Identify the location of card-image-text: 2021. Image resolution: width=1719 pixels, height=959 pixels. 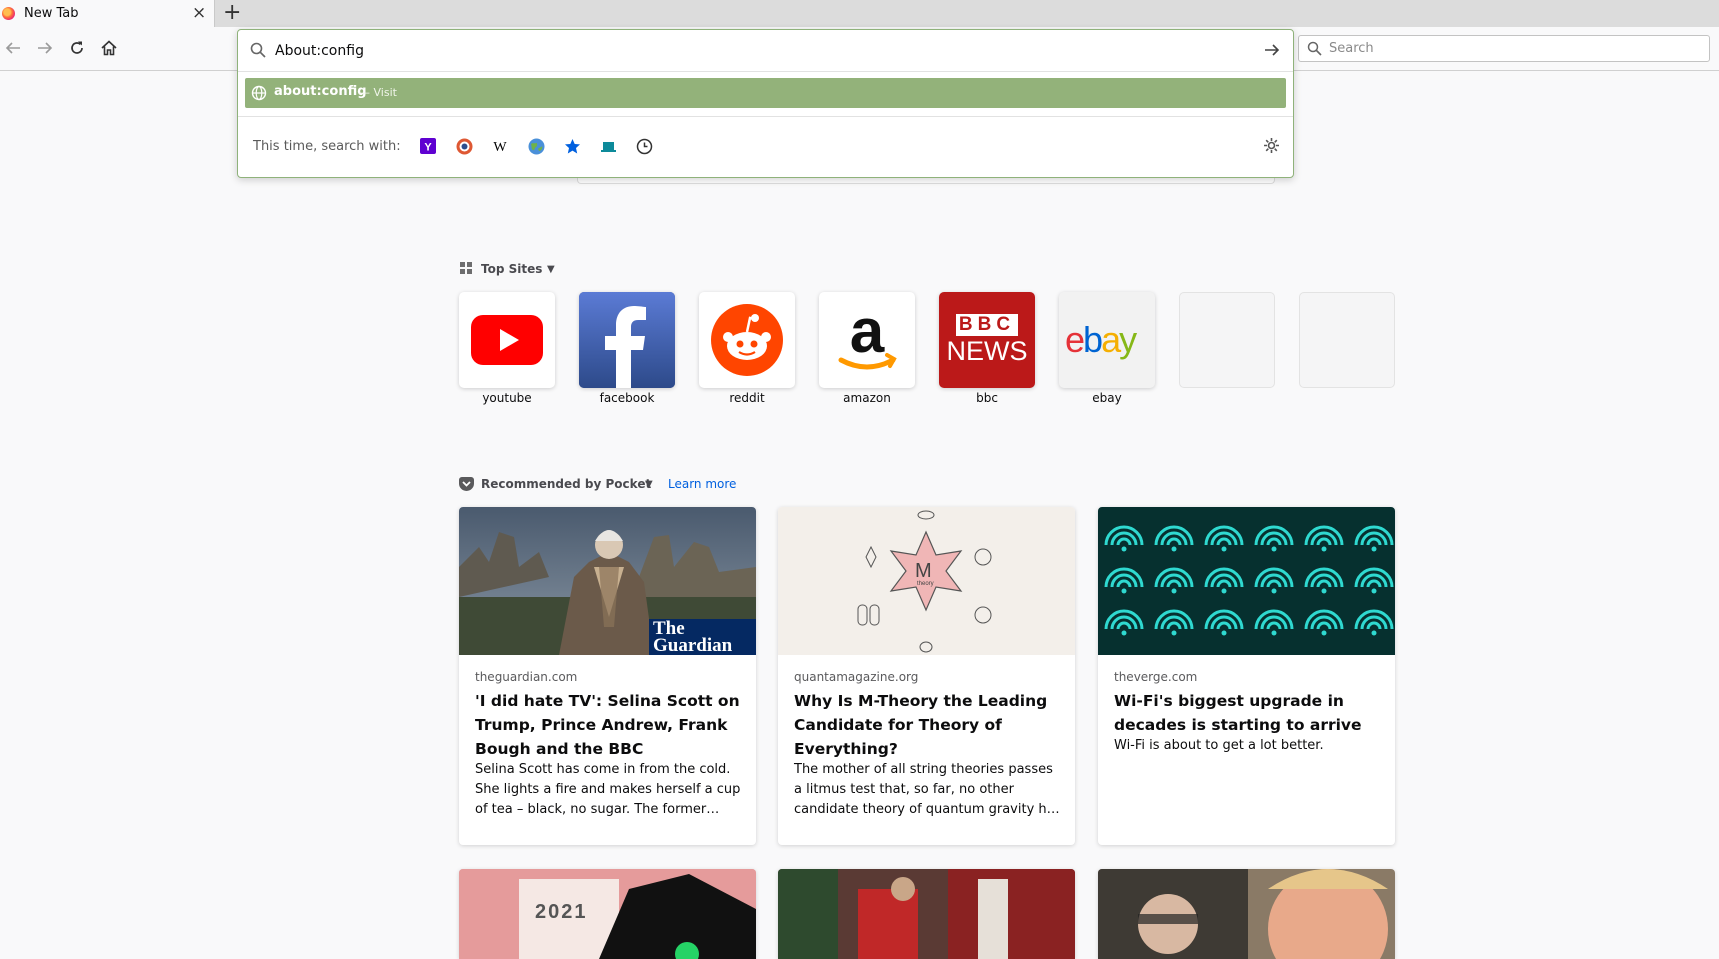
(561, 912).